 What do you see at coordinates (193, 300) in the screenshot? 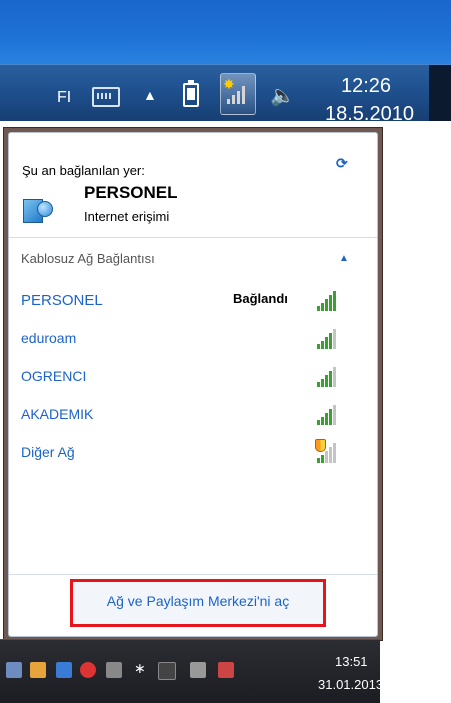
I see `network-row-personel: PERSONEL Bağlandı` at bounding box center [193, 300].